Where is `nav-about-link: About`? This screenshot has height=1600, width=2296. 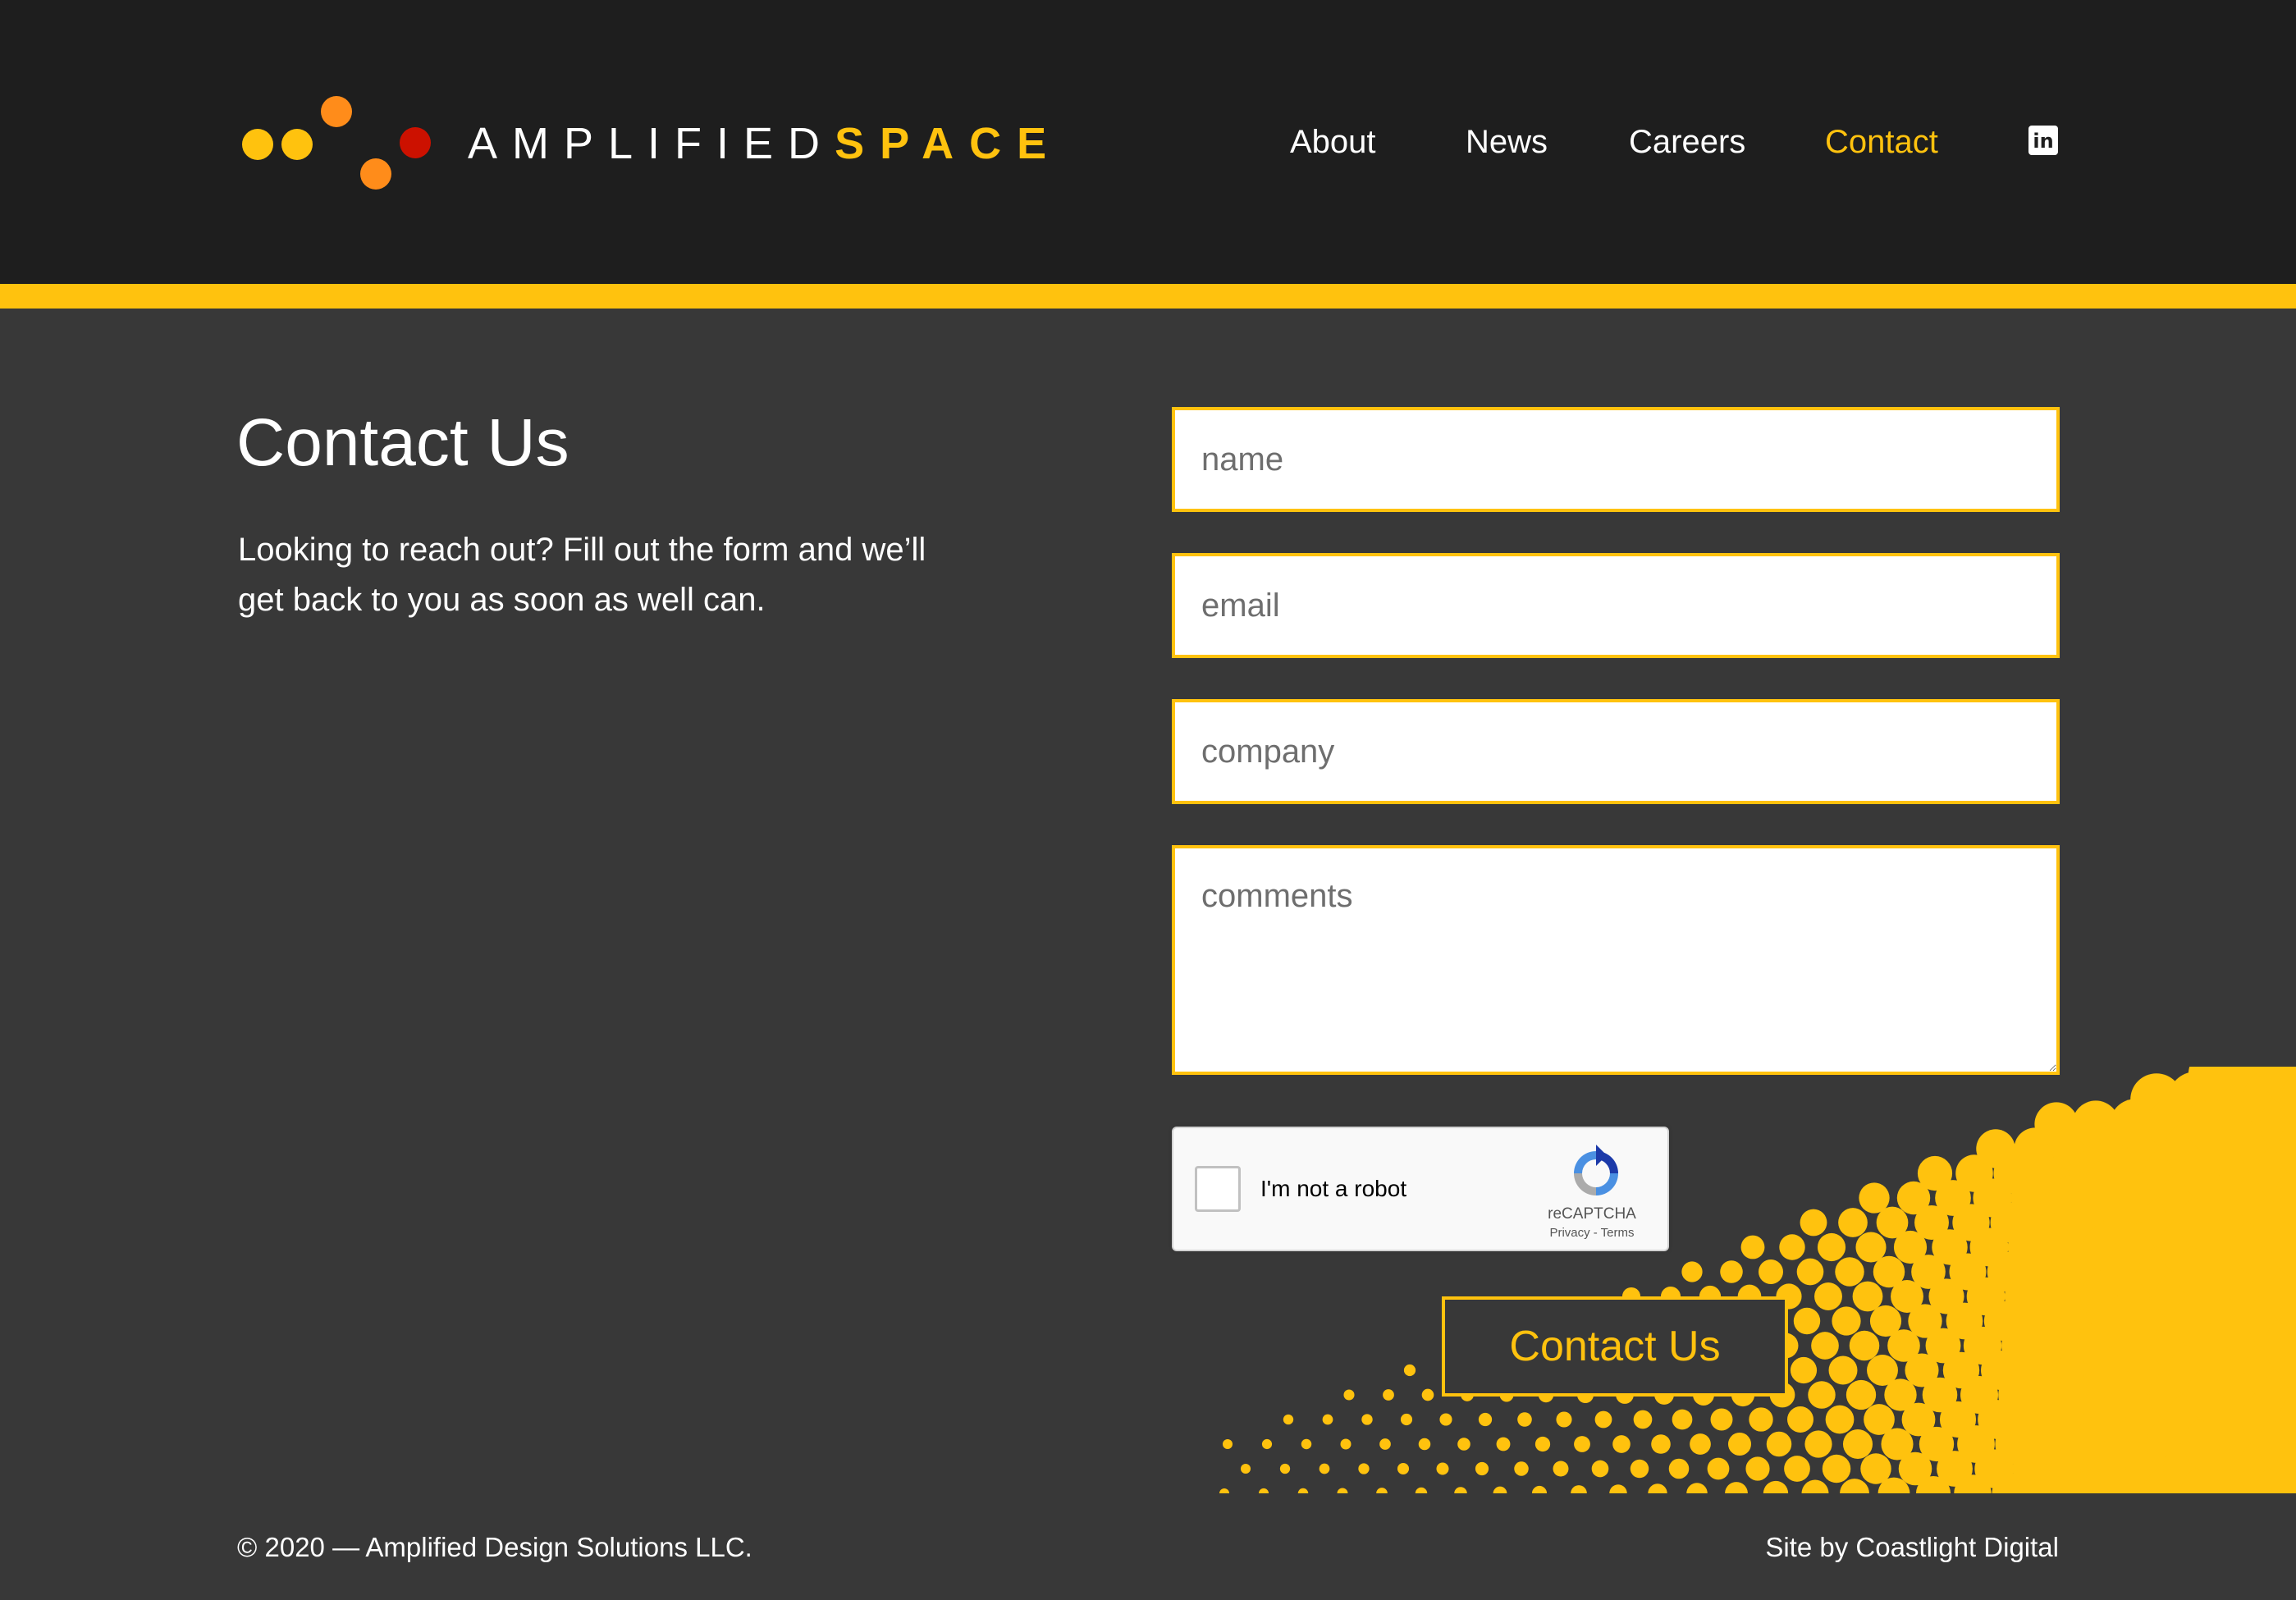 nav-about-link: About is located at coordinates (1333, 142).